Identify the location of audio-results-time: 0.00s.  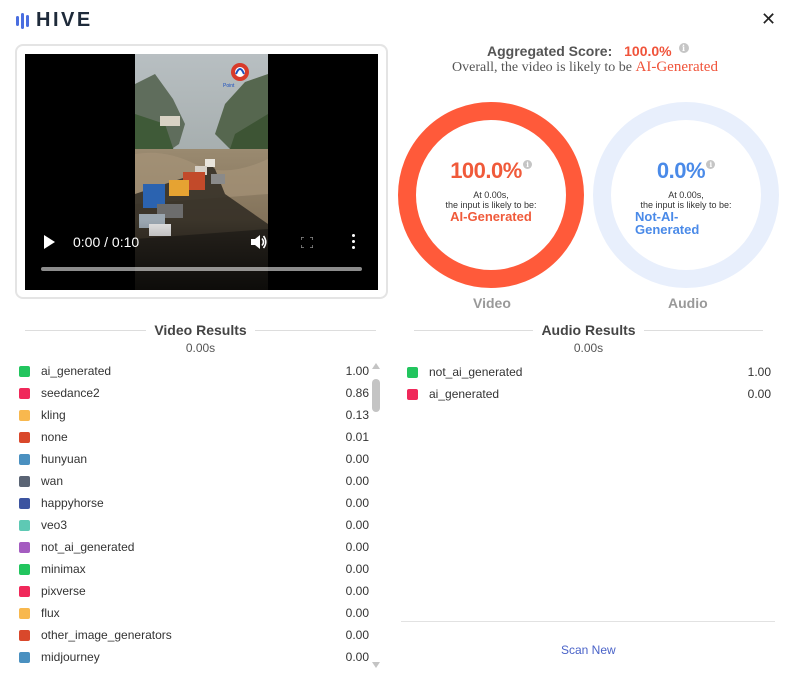
(588, 348).